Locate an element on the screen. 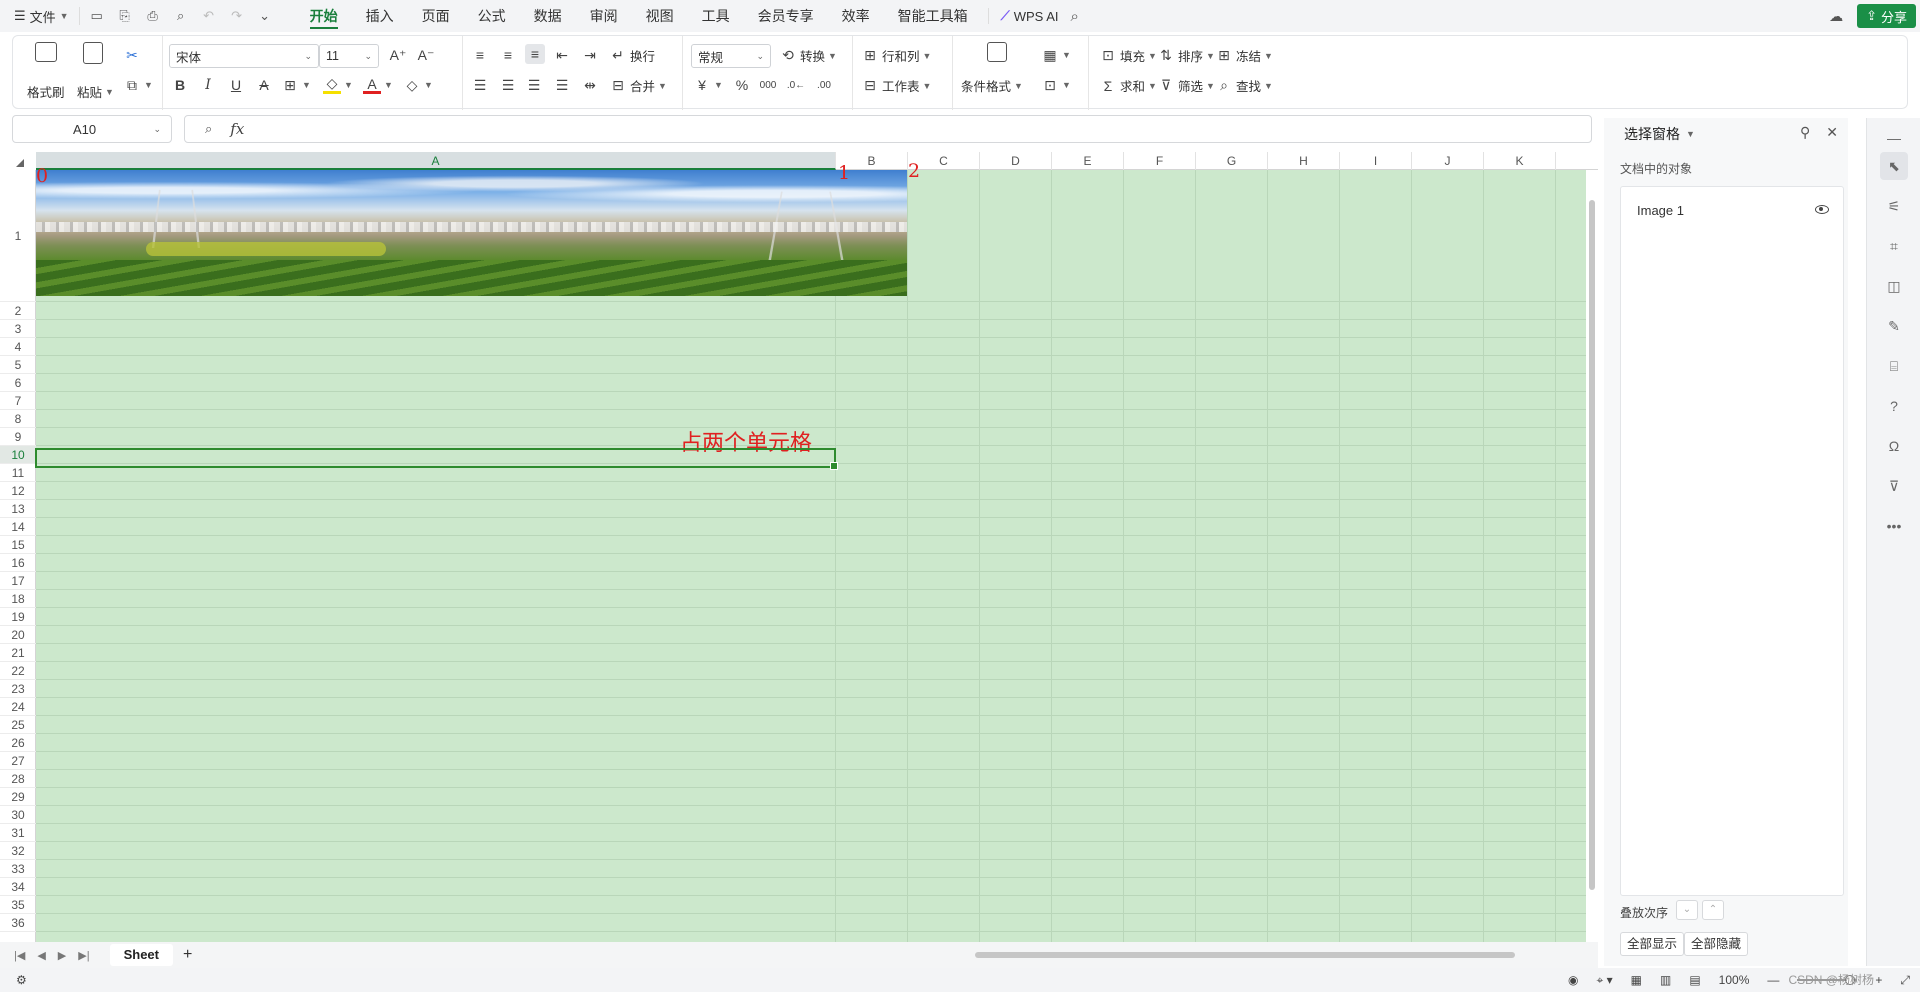 This screenshot has width=1920, height=992. prev-sheet-icon: ◀ is located at coordinates (41, 955).